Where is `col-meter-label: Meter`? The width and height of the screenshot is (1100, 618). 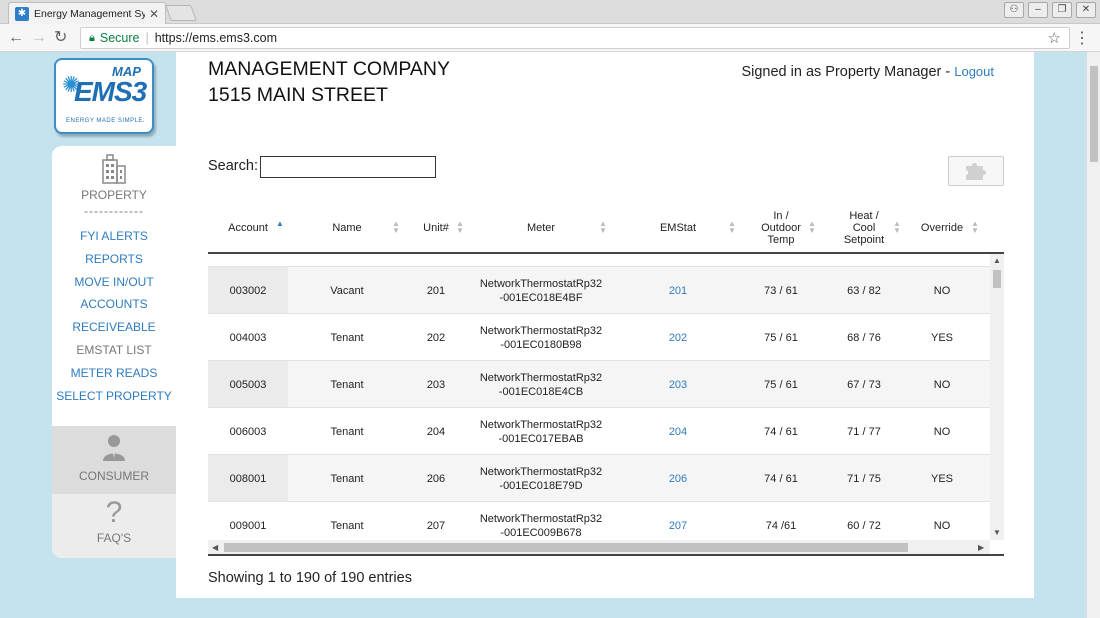
col-meter-label: Meter is located at coordinates (541, 228).